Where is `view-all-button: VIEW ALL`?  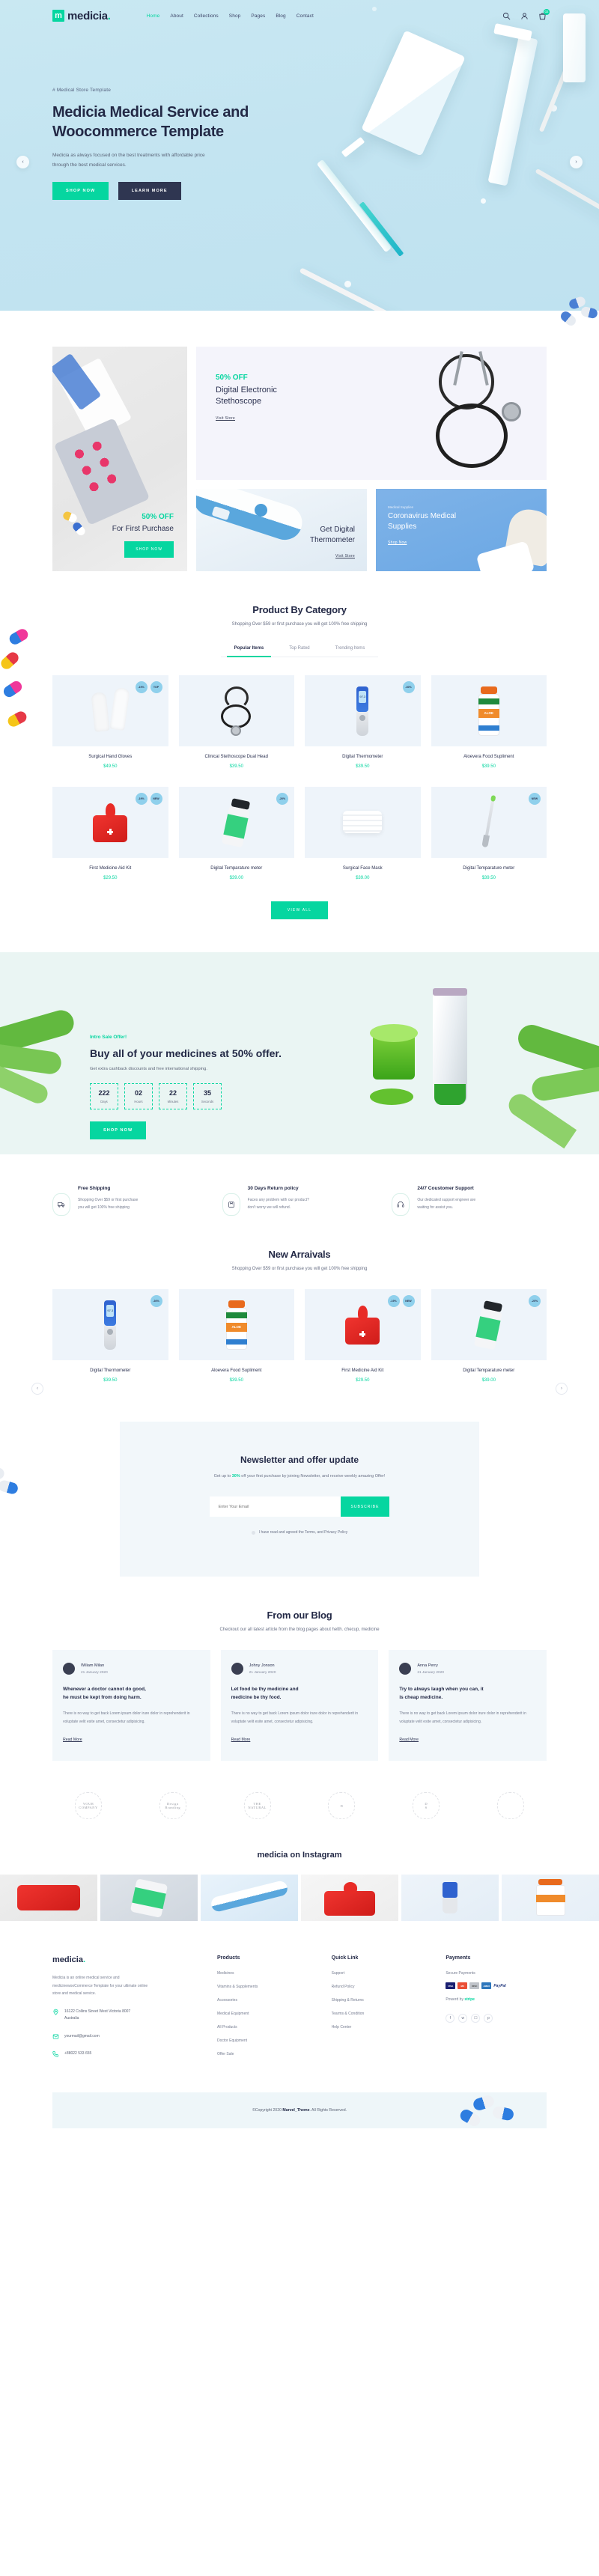
view-all-button: VIEW ALL is located at coordinates (299, 910).